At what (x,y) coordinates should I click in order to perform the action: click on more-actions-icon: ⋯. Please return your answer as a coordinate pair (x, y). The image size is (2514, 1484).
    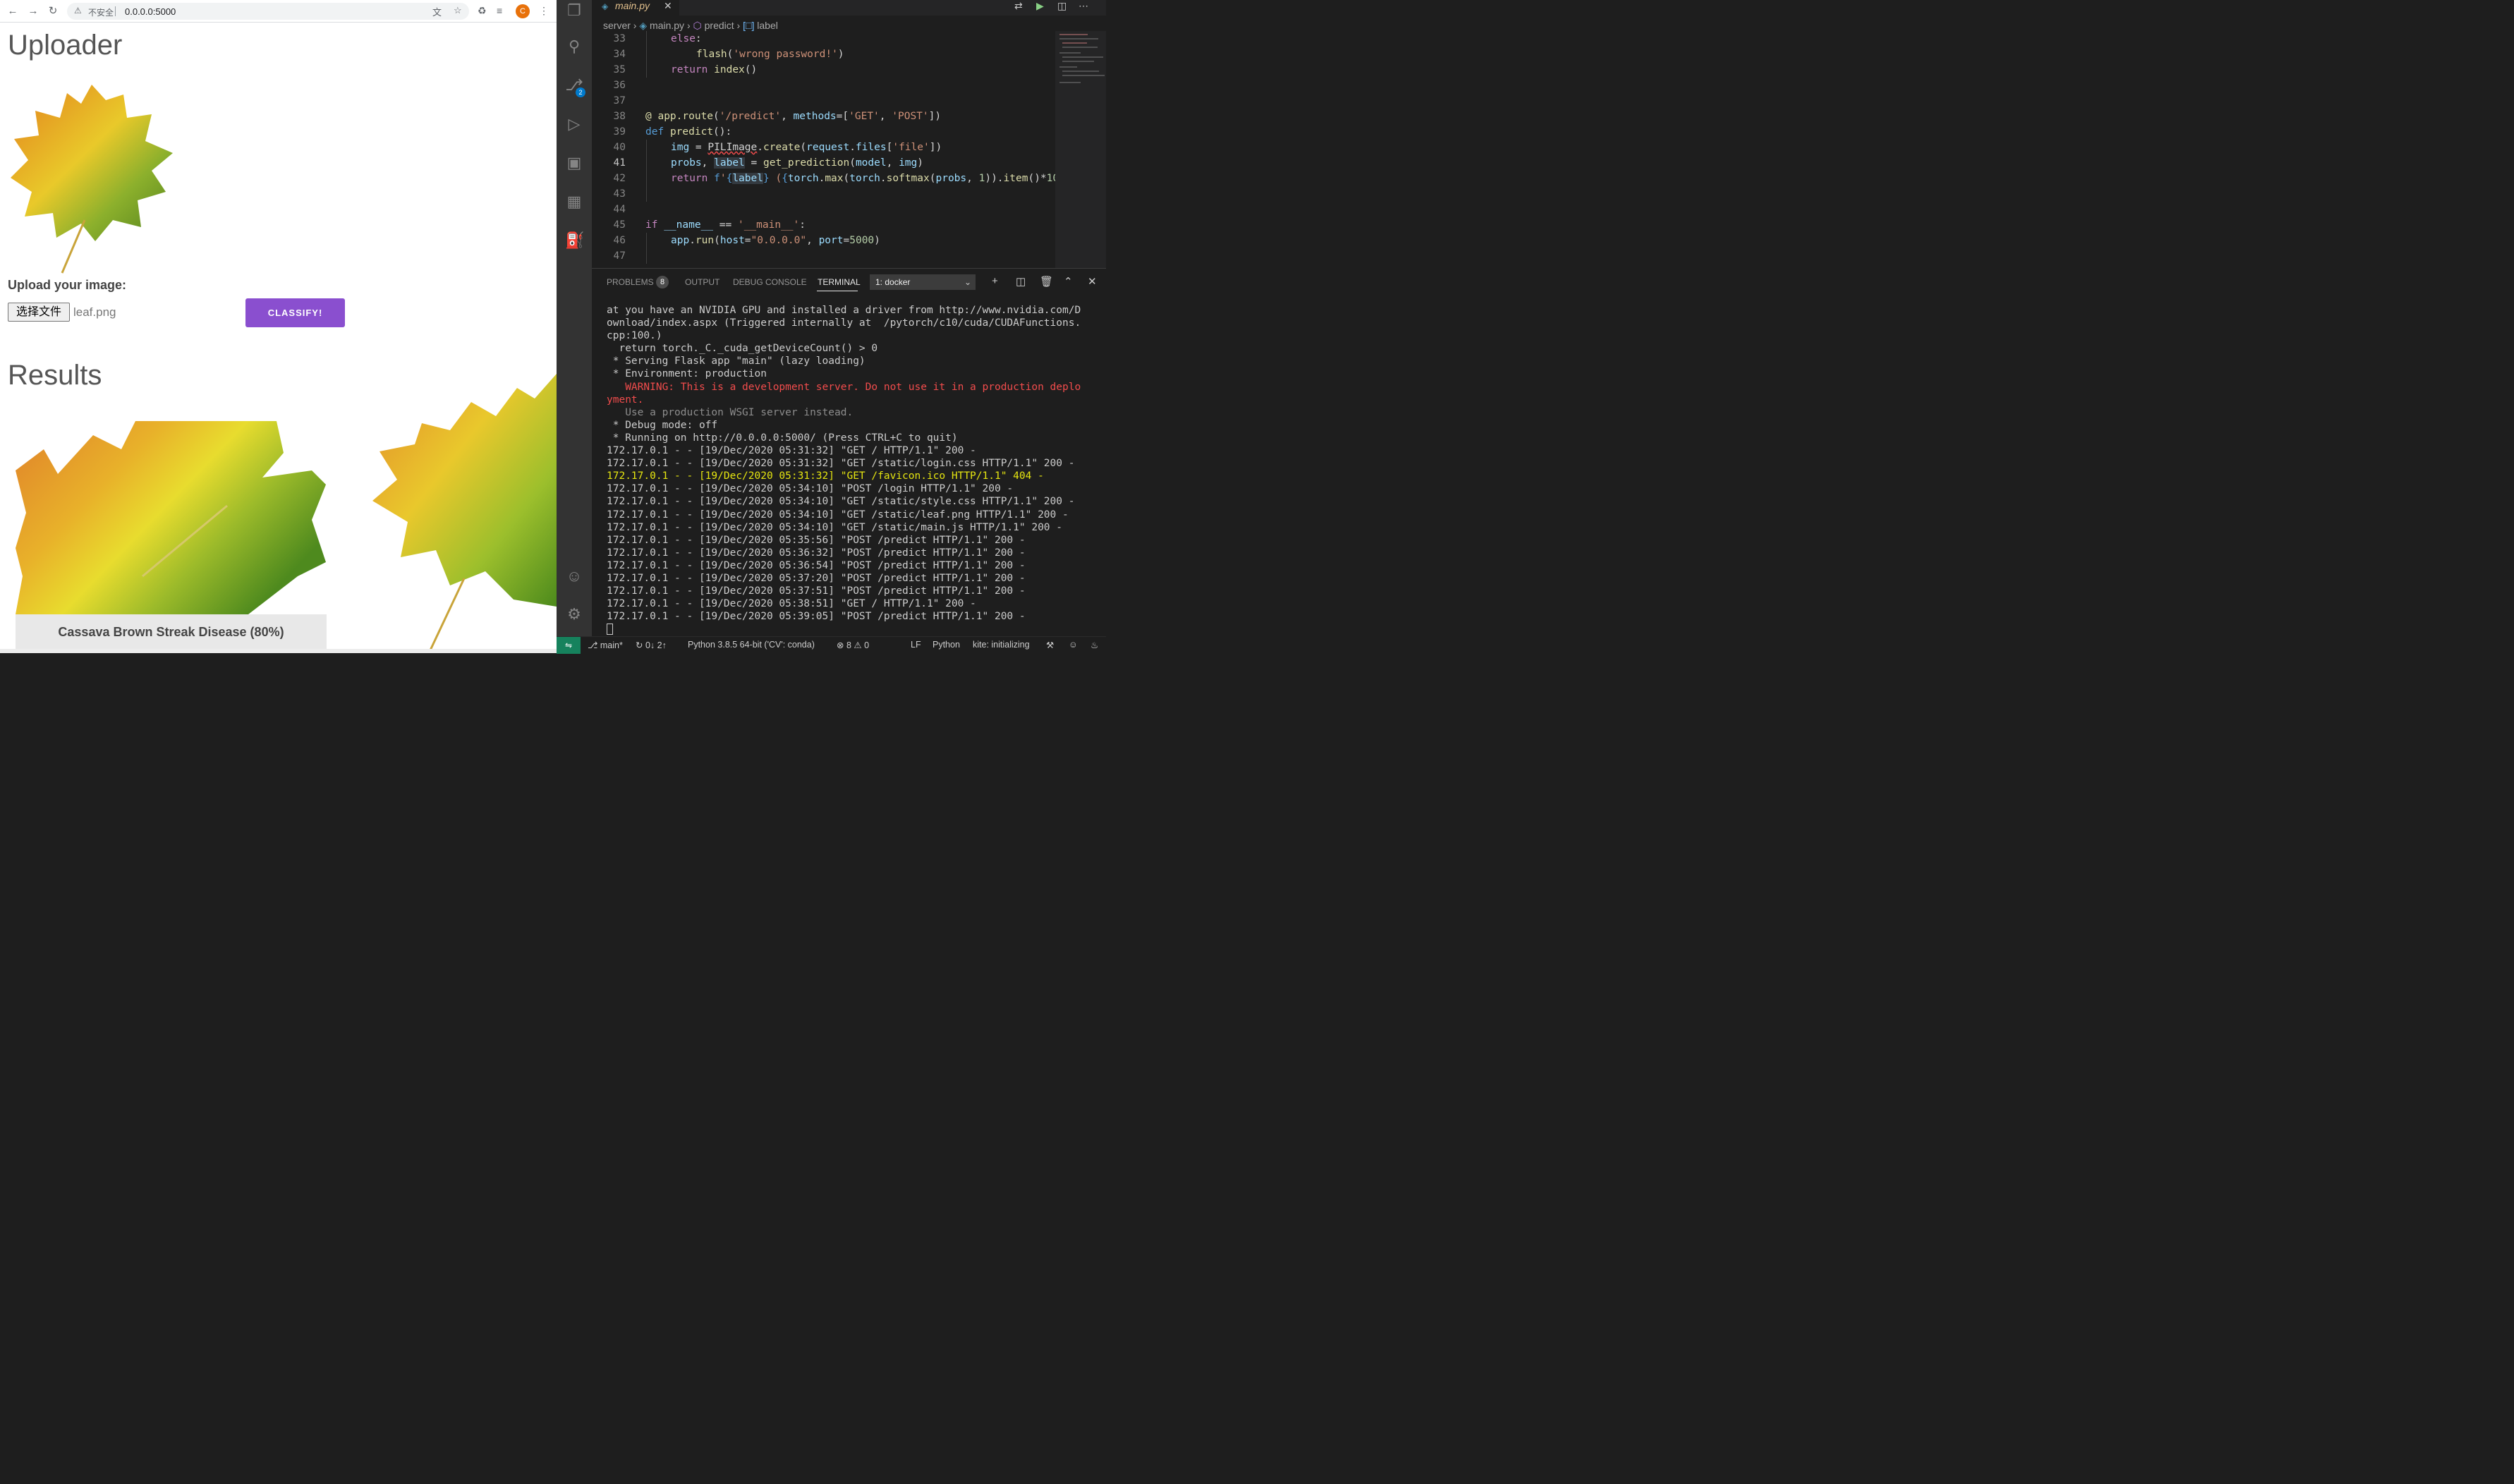
    Looking at the image, I should click on (1083, 6).